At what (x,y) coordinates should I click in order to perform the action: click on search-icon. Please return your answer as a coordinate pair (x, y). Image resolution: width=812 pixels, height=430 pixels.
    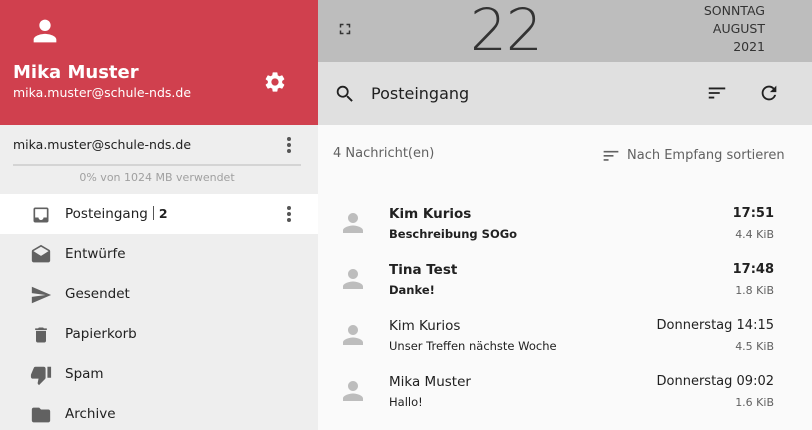
    Looking at the image, I should click on (345, 94).